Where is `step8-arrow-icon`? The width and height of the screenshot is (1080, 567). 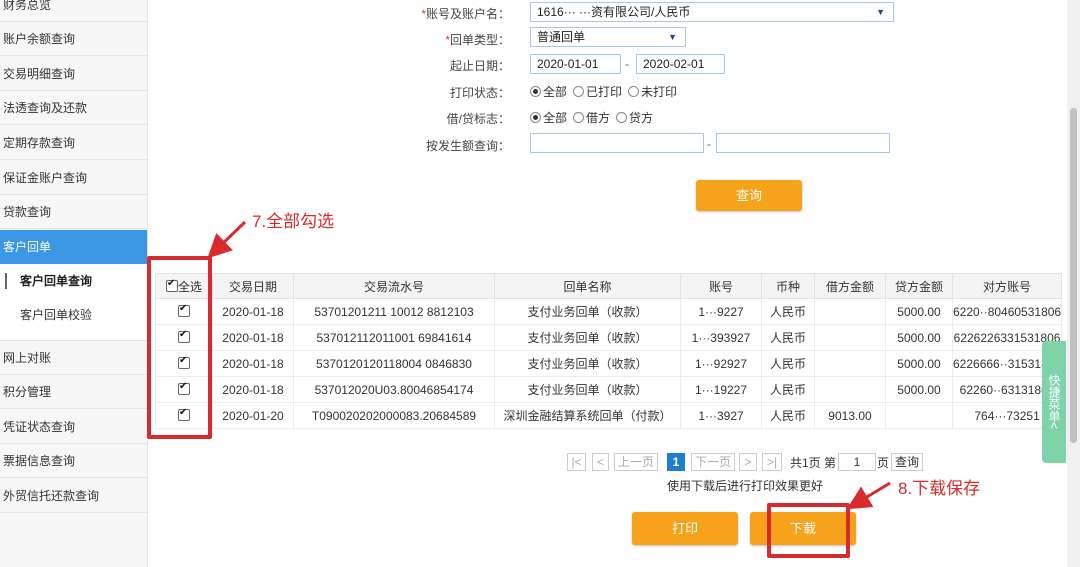 step8-arrow-icon is located at coordinates (868, 495).